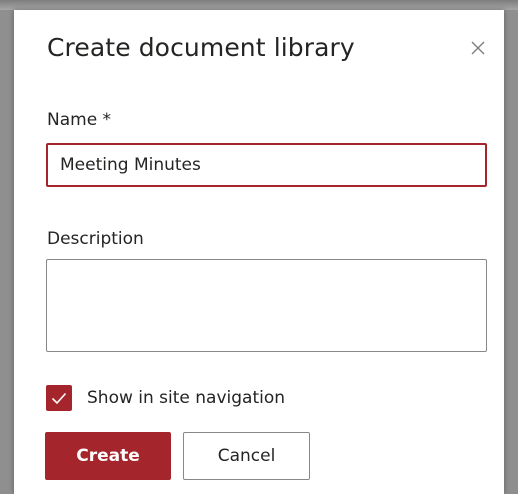  I want to click on dialog-title: Create document library, so click(201, 47).